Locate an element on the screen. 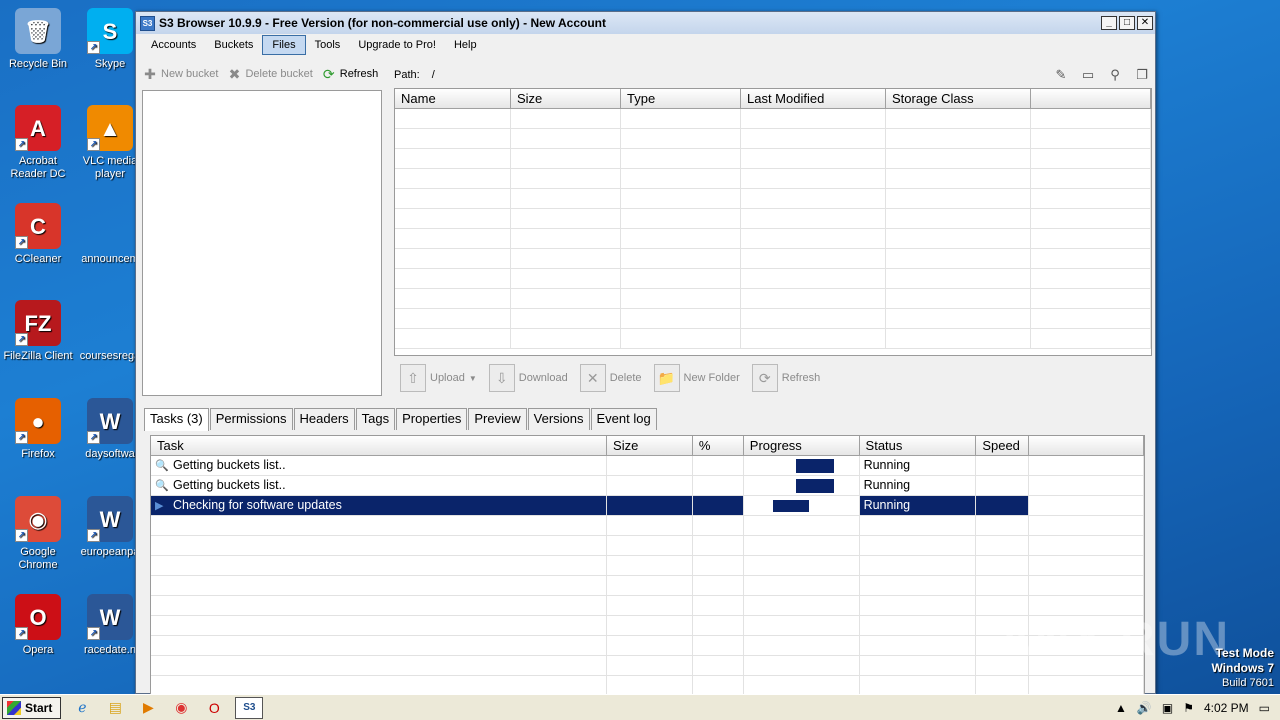 The image size is (1280, 720). show-desktop-icon: ▭ is located at coordinates (1264, 708).